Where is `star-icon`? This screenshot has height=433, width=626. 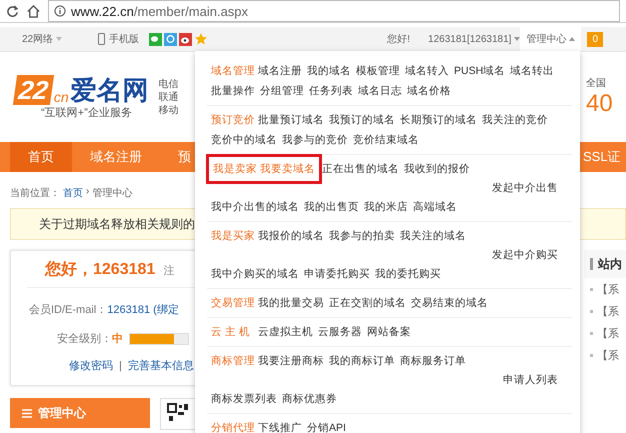
star-icon is located at coordinates (201, 39).